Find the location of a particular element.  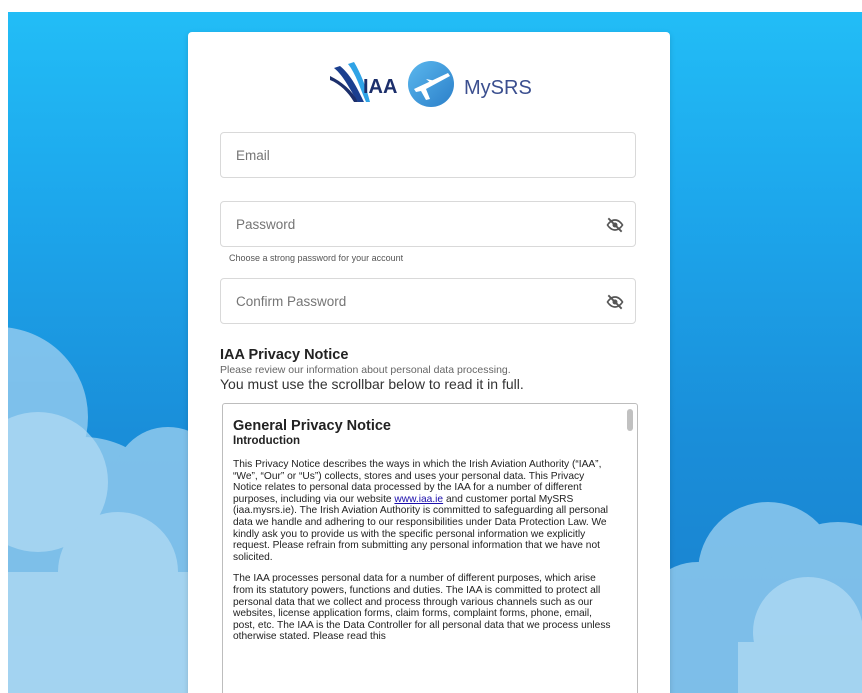

notice-title: General Privacy Notice is located at coordinates (312, 426).